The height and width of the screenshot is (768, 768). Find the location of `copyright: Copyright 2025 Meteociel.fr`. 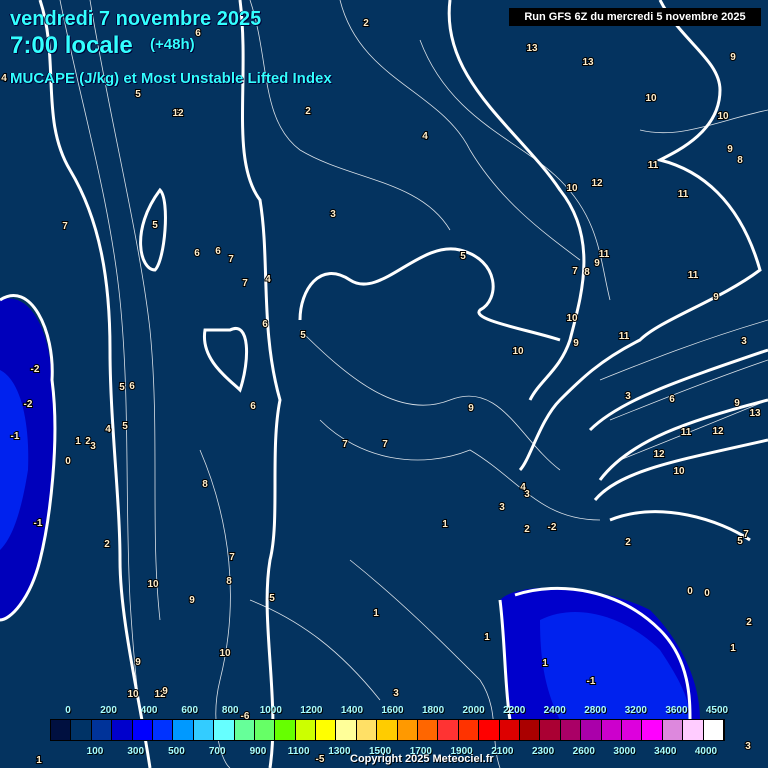

copyright: Copyright 2025 Meteociel.fr is located at coordinates (422, 759).